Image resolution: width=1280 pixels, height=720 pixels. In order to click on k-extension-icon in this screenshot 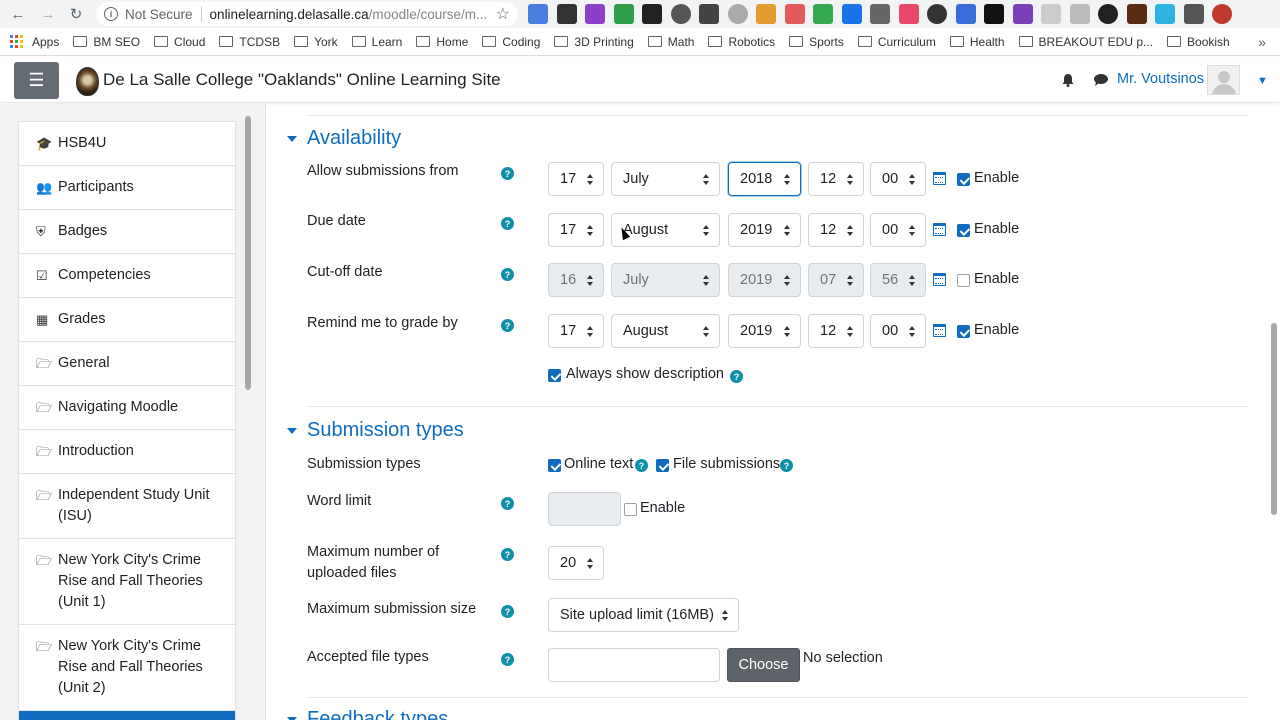, I will do `click(1136, 14)`.